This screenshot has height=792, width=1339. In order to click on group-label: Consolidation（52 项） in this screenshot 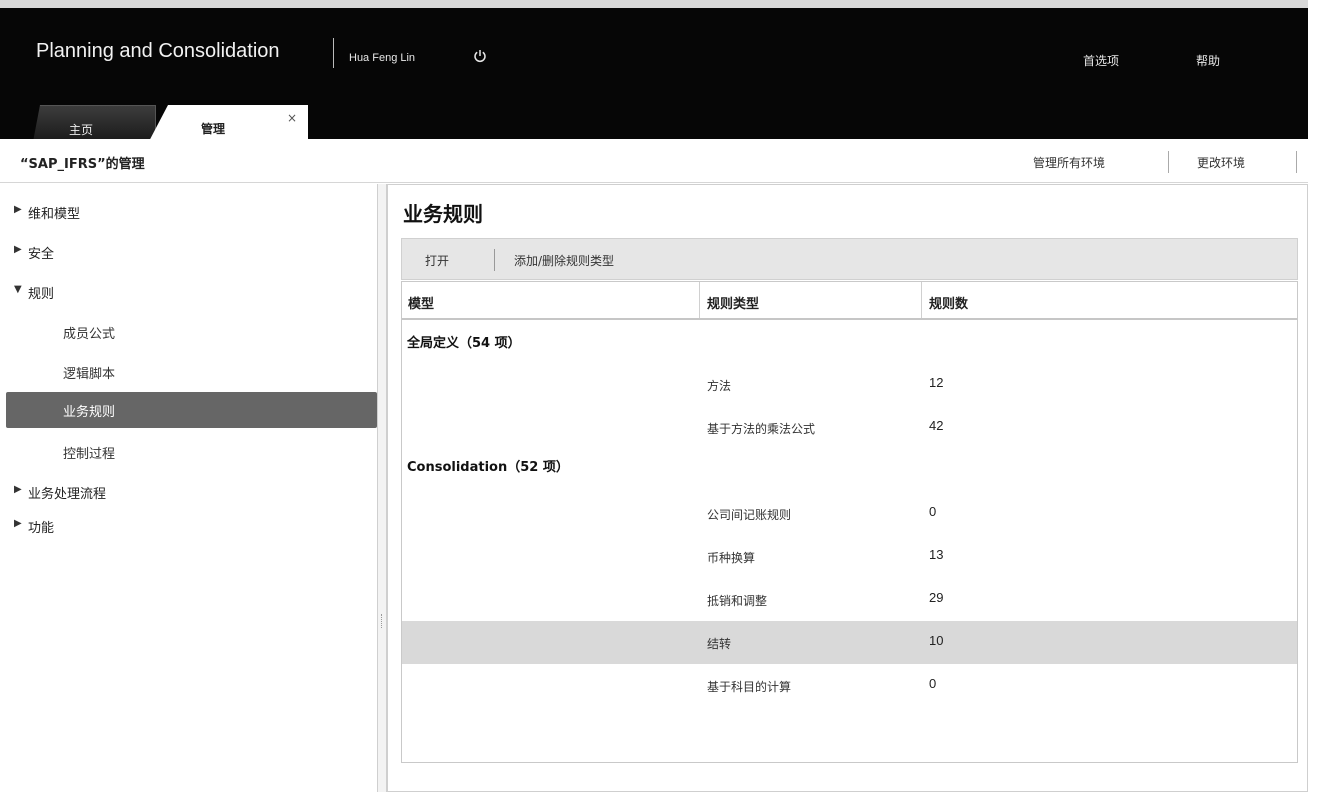, I will do `click(488, 467)`.